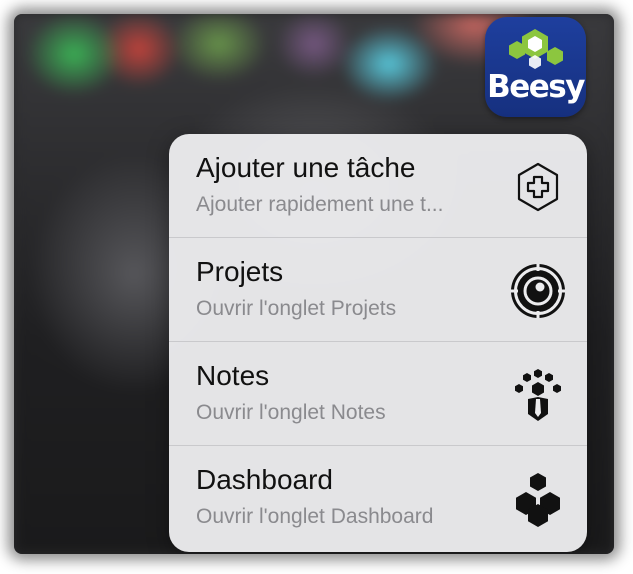 The width and height of the screenshot is (633, 574). Describe the element at coordinates (536, 87) in the screenshot. I see `app-name-label: Beesy` at that location.